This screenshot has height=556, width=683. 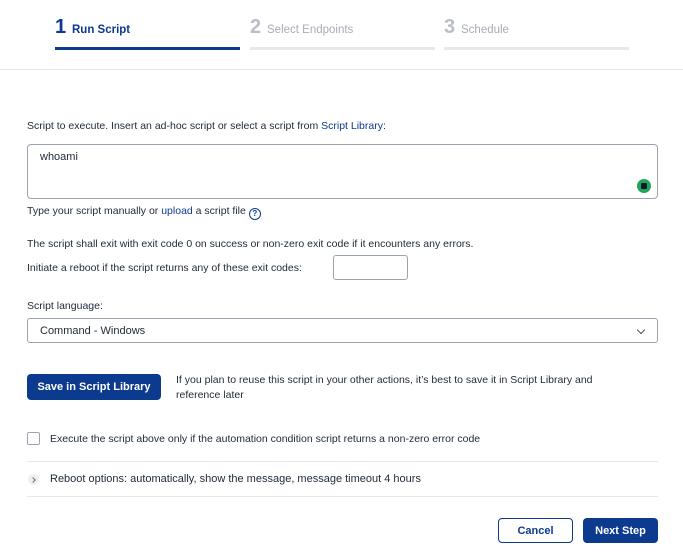 What do you see at coordinates (370, 267) in the screenshot?
I see `reboot-exit-codes-input` at bounding box center [370, 267].